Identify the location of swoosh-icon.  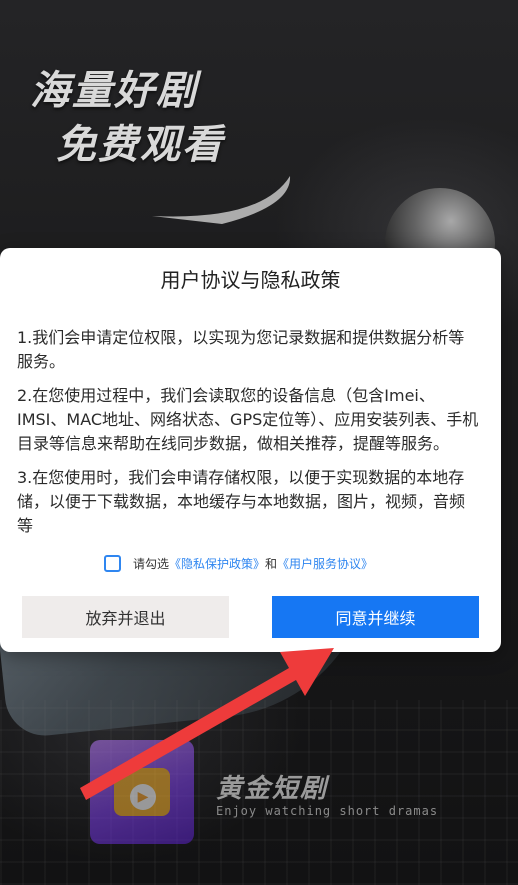
(221, 200).